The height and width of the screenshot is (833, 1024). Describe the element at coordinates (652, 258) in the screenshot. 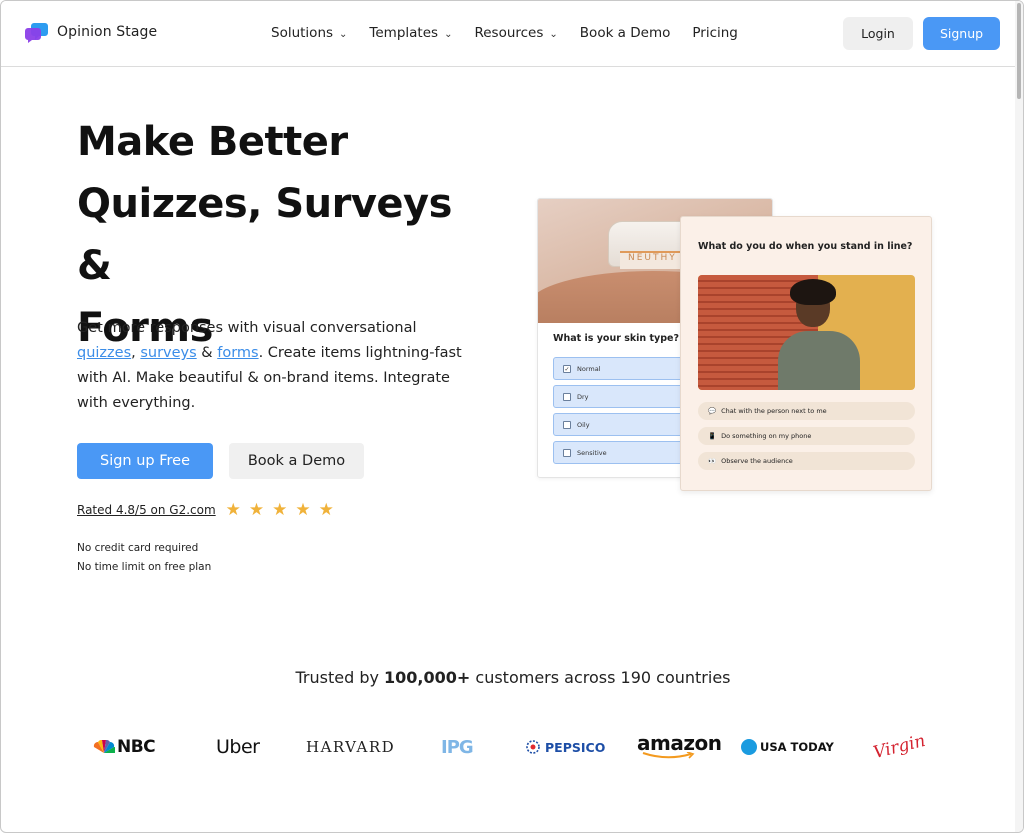

I see `jar-brand-text: NEUTHY` at that location.